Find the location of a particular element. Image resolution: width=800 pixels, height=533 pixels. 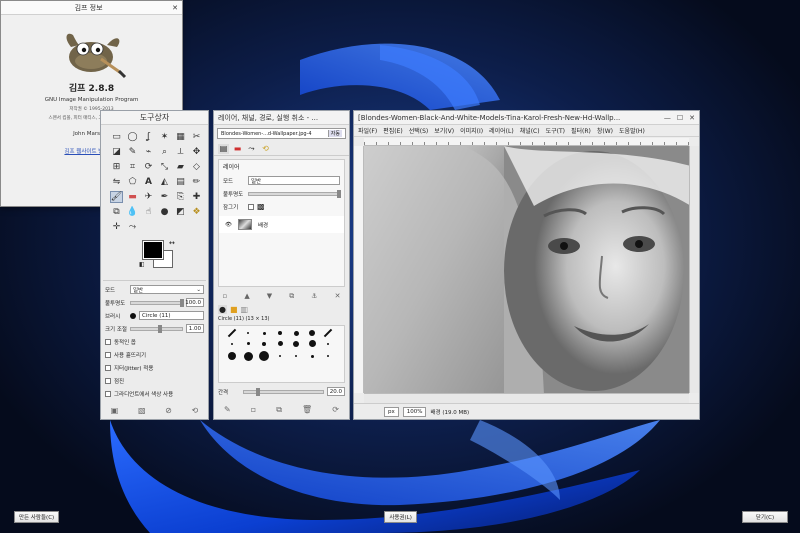

rect-select-tool-icon: ▭ is located at coordinates (116, 137).